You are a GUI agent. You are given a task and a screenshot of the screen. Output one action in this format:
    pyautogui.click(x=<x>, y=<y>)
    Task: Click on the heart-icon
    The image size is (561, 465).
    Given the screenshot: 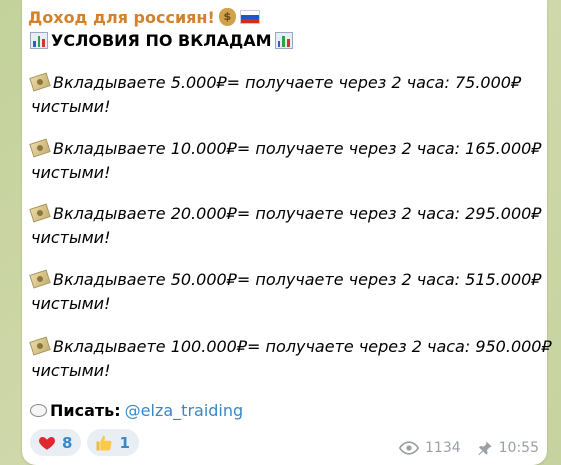 What is the action you would take?
    pyautogui.click(x=47, y=443)
    